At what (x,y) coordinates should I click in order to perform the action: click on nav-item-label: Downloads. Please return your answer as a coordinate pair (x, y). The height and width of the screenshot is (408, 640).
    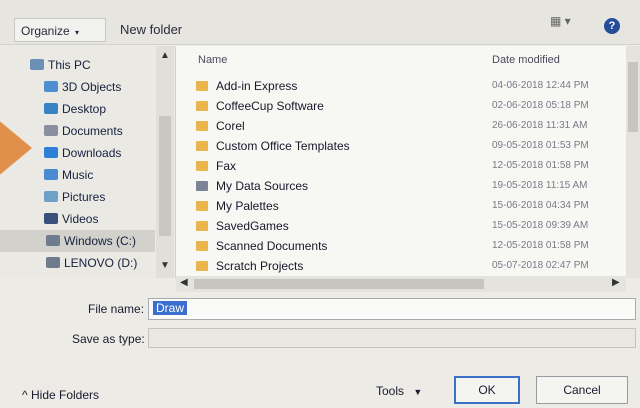
    Looking at the image, I should click on (92, 153).